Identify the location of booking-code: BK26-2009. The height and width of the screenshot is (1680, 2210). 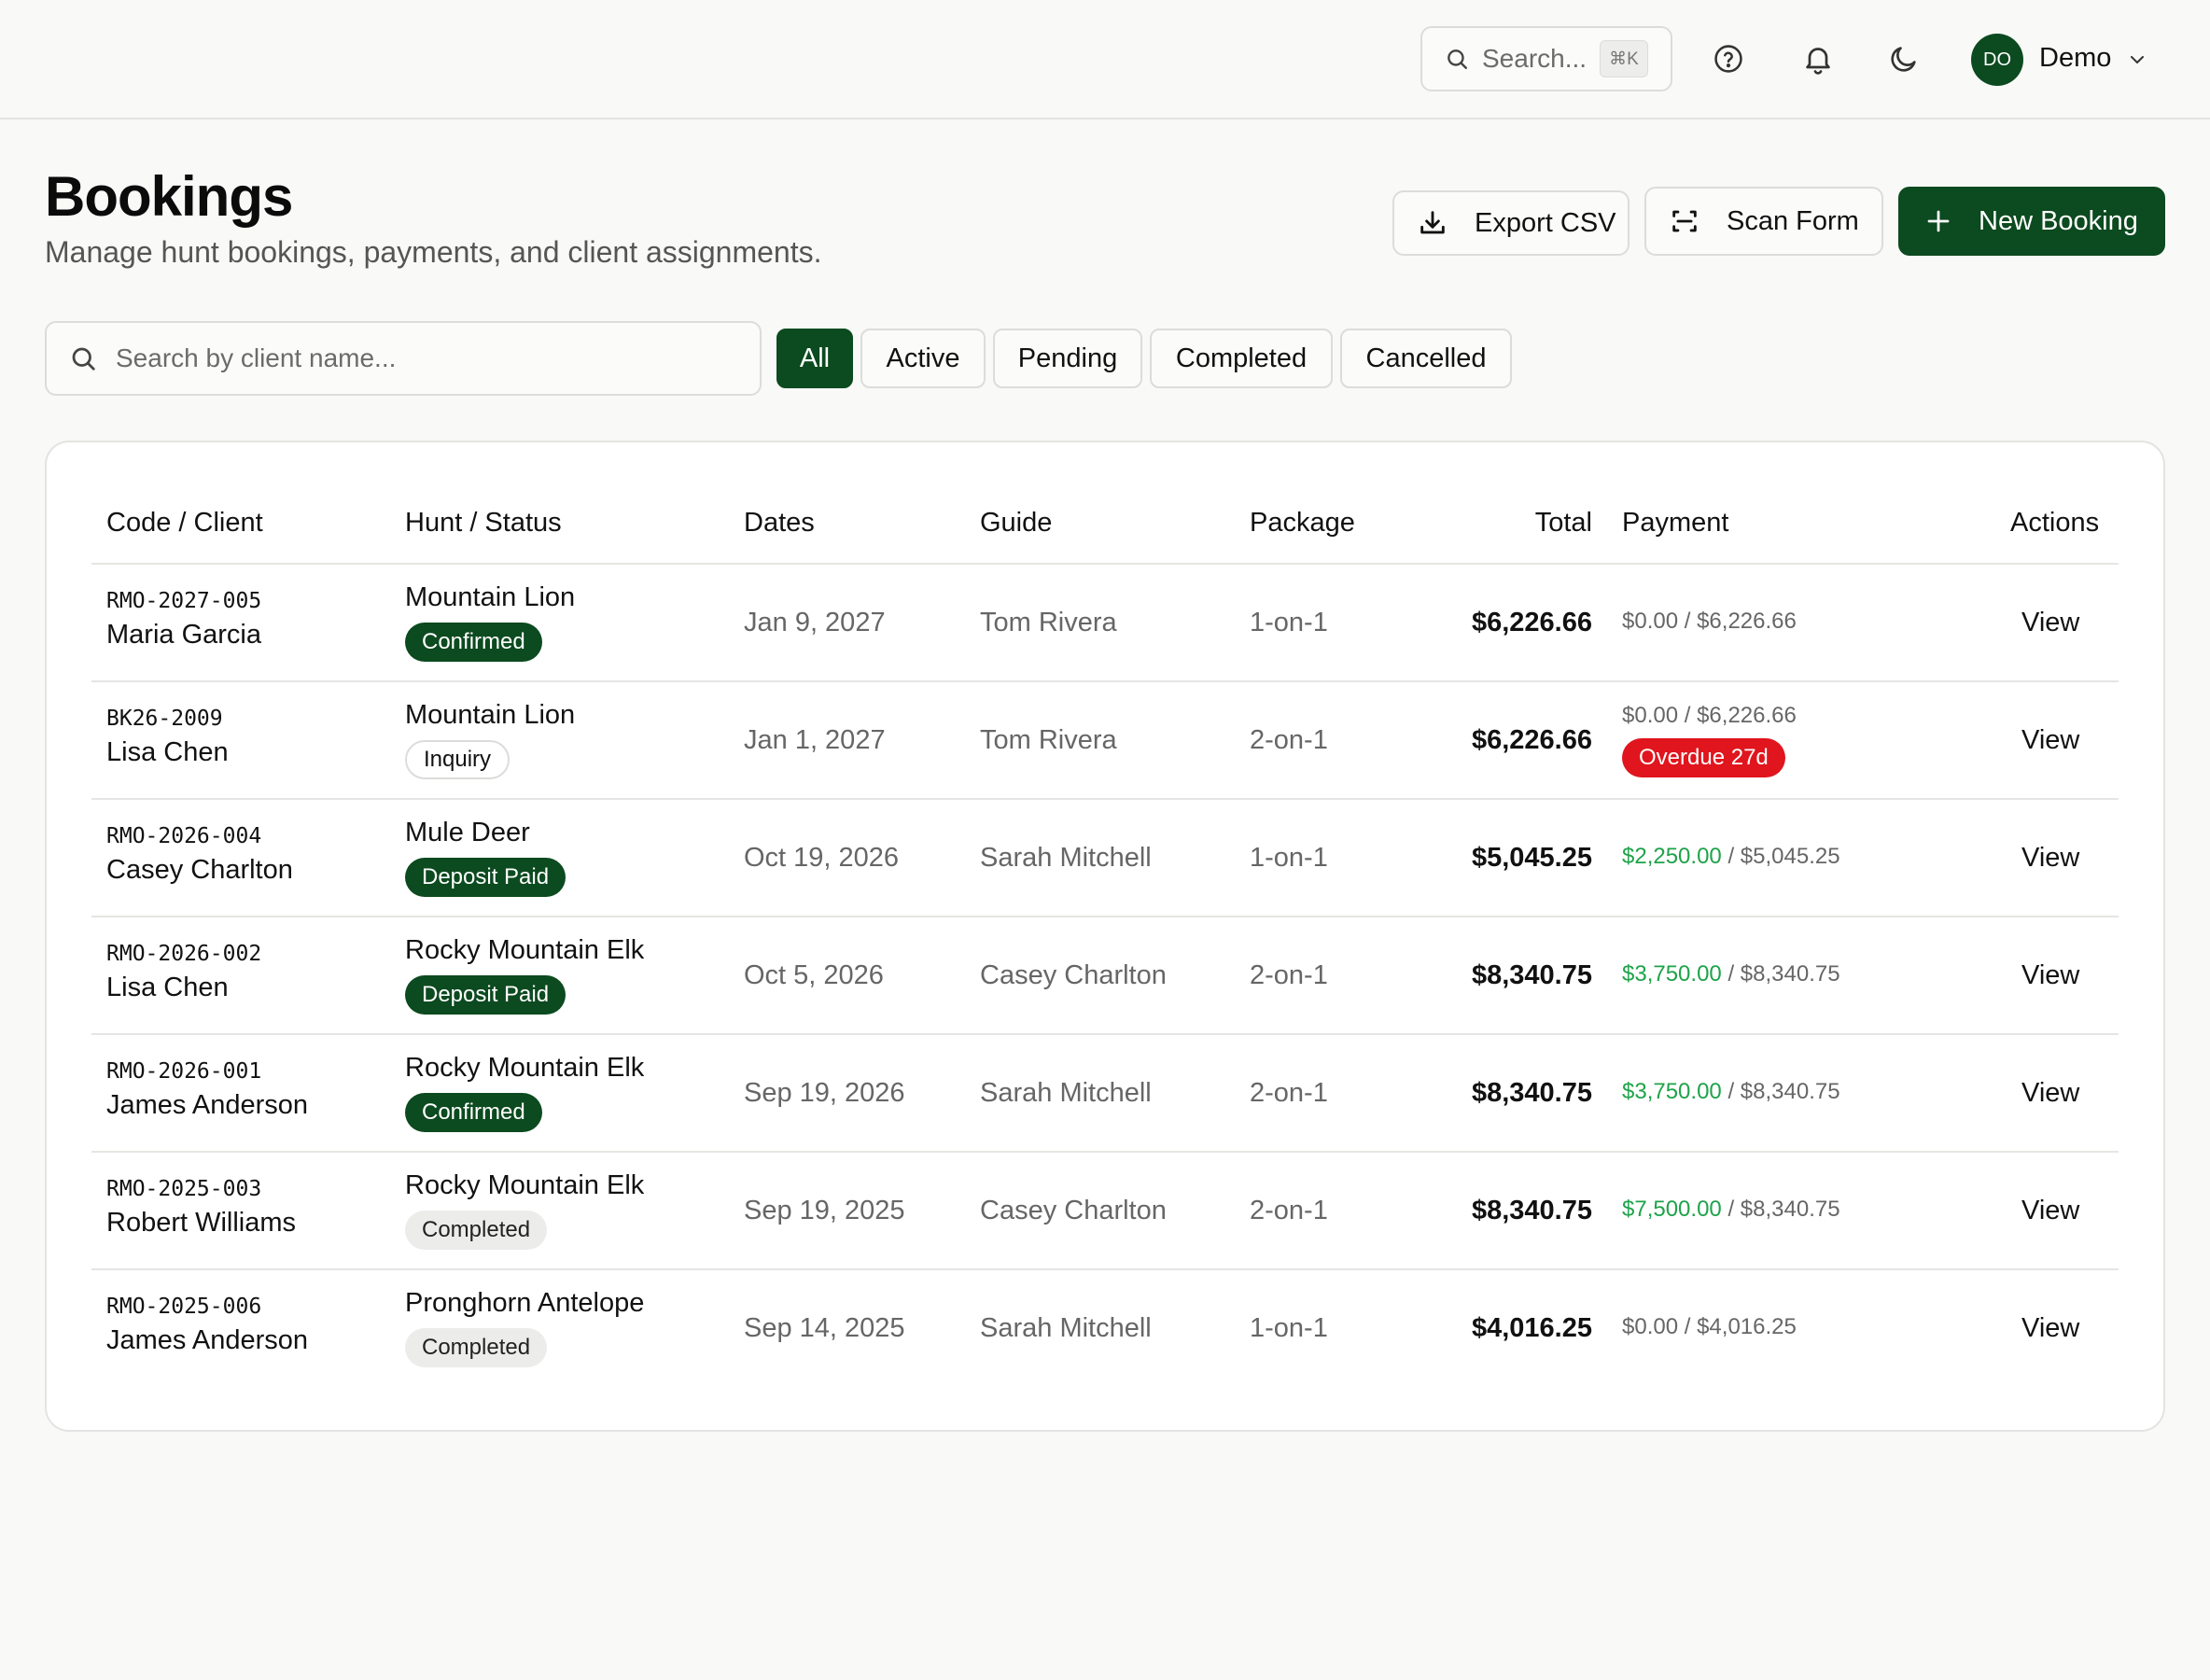
(164, 719).